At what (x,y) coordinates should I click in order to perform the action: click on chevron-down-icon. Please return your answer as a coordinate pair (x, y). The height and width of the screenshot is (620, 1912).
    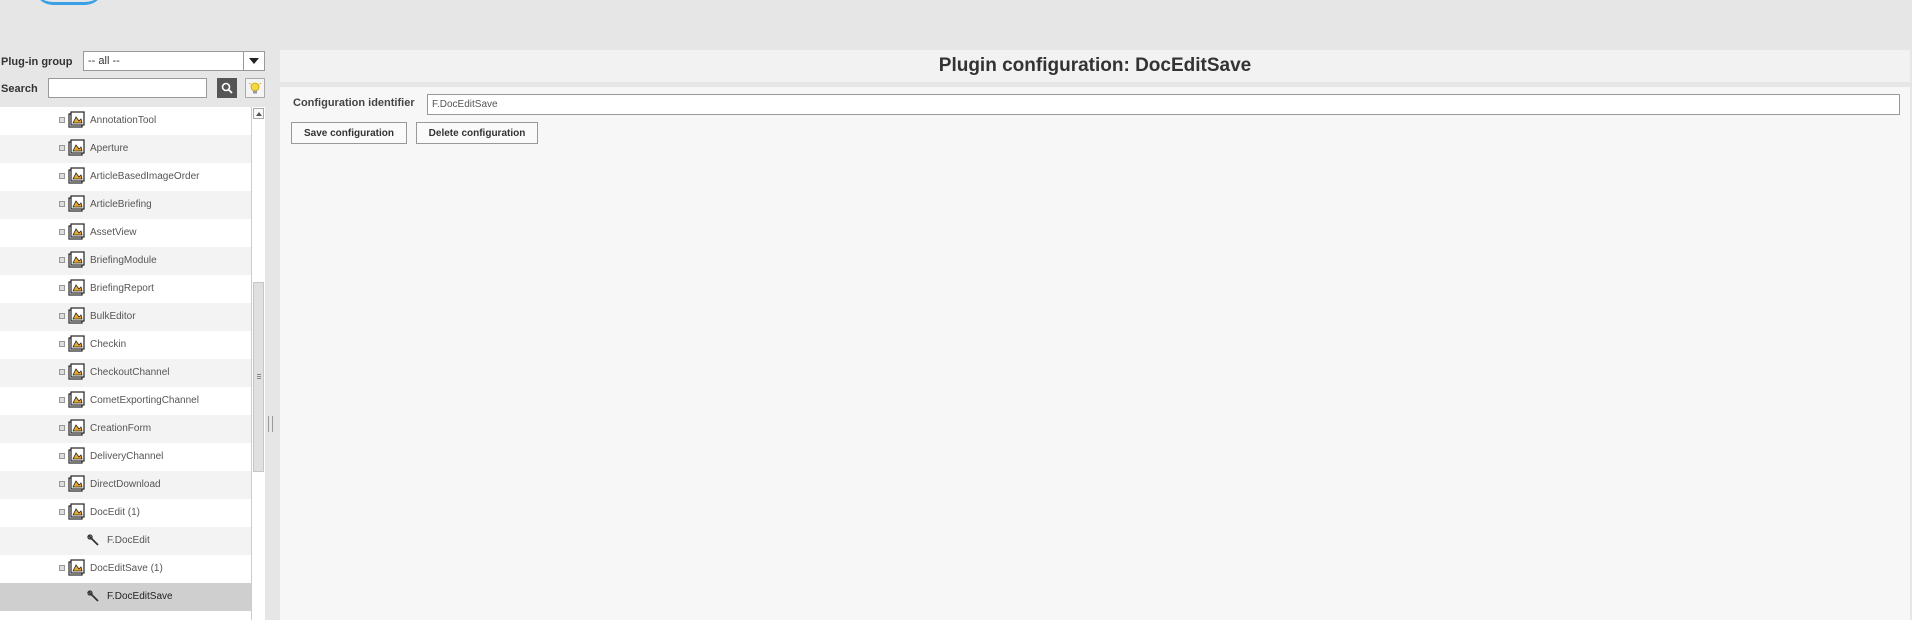
    Looking at the image, I should click on (254, 61).